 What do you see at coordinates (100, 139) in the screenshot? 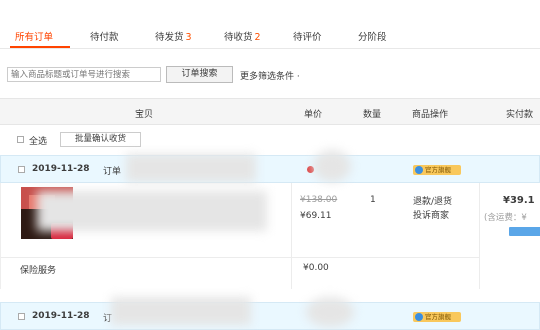
I see `batch-confirm-receipt-button: 批量确认收货` at bounding box center [100, 139].